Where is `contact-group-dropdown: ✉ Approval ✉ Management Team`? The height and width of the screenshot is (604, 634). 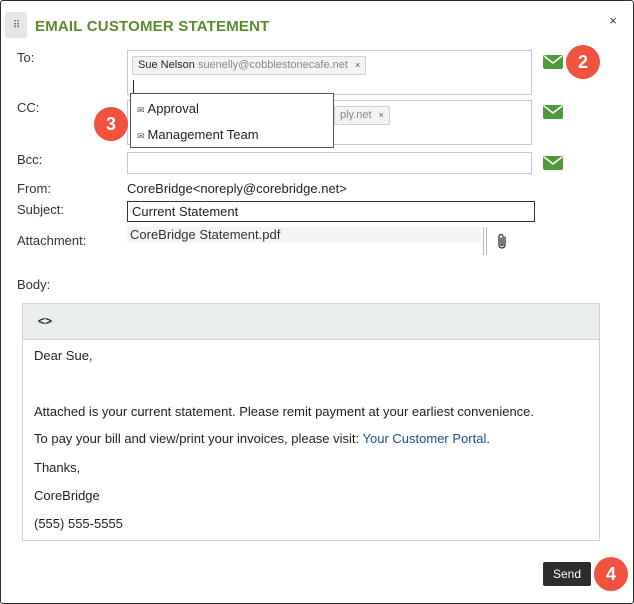 contact-group-dropdown: ✉ Approval ✉ Management Team is located at coordinates (232, 120).